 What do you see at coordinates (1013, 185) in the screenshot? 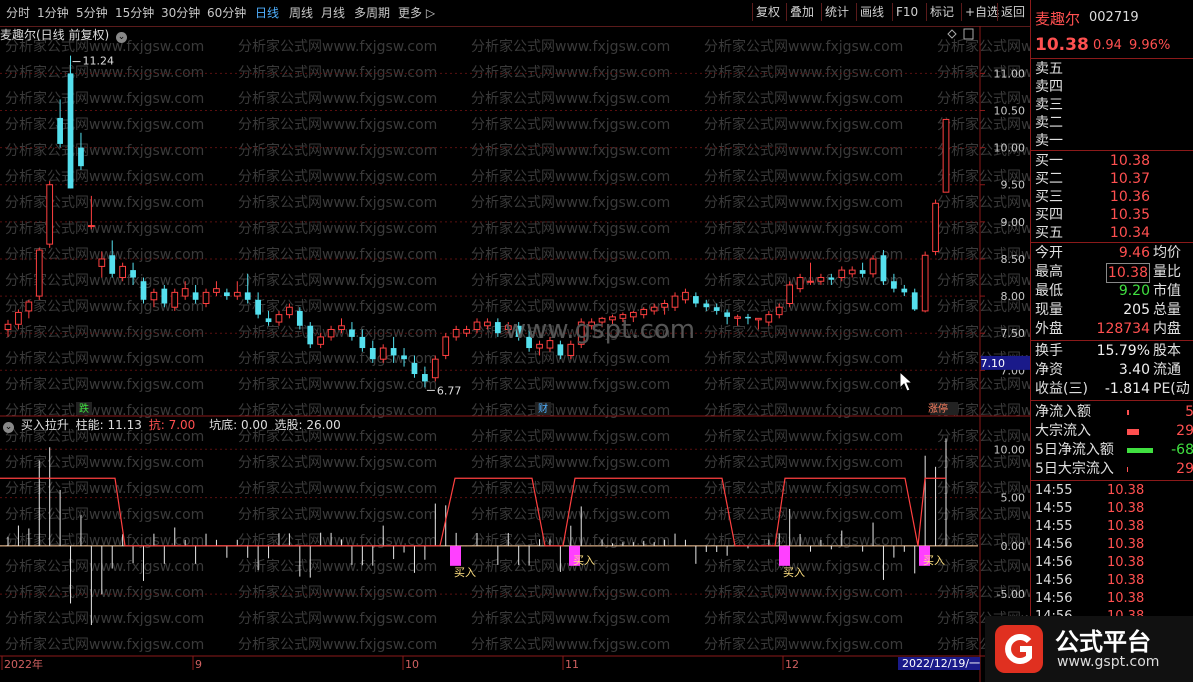
I see `price-tick-label: 9.50` at bounding box center [1013, 185].